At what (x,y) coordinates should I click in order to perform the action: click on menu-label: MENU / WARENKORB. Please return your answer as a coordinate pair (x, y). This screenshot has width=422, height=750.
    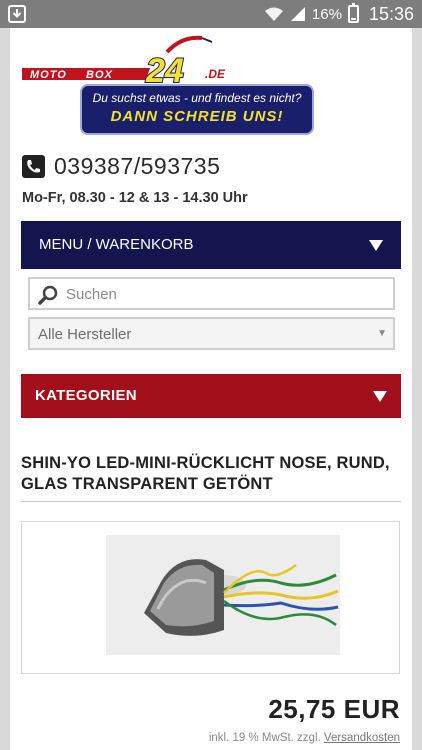
    Looking at the image, I should click on (116, 244).